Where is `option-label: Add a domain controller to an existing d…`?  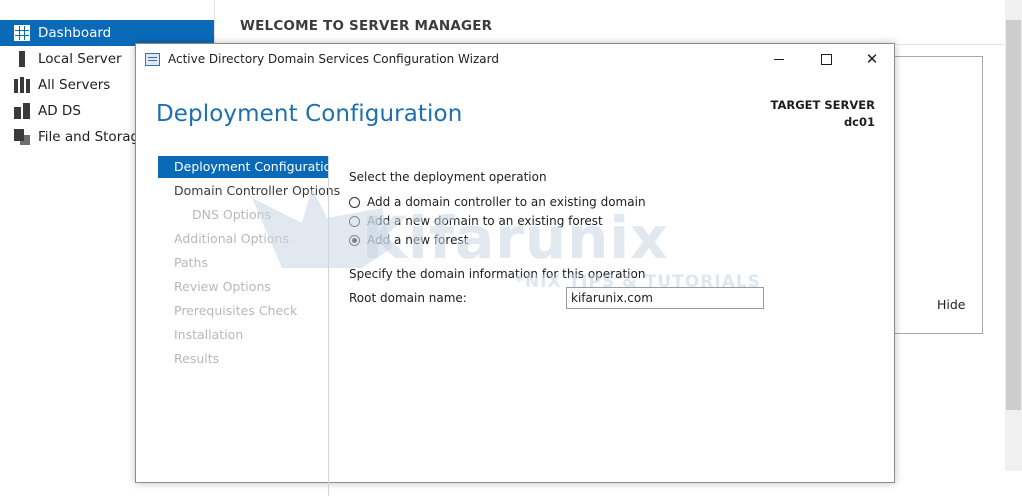
option-label: Add a domain controller to an existing d… is located at coordinates (506, 202).